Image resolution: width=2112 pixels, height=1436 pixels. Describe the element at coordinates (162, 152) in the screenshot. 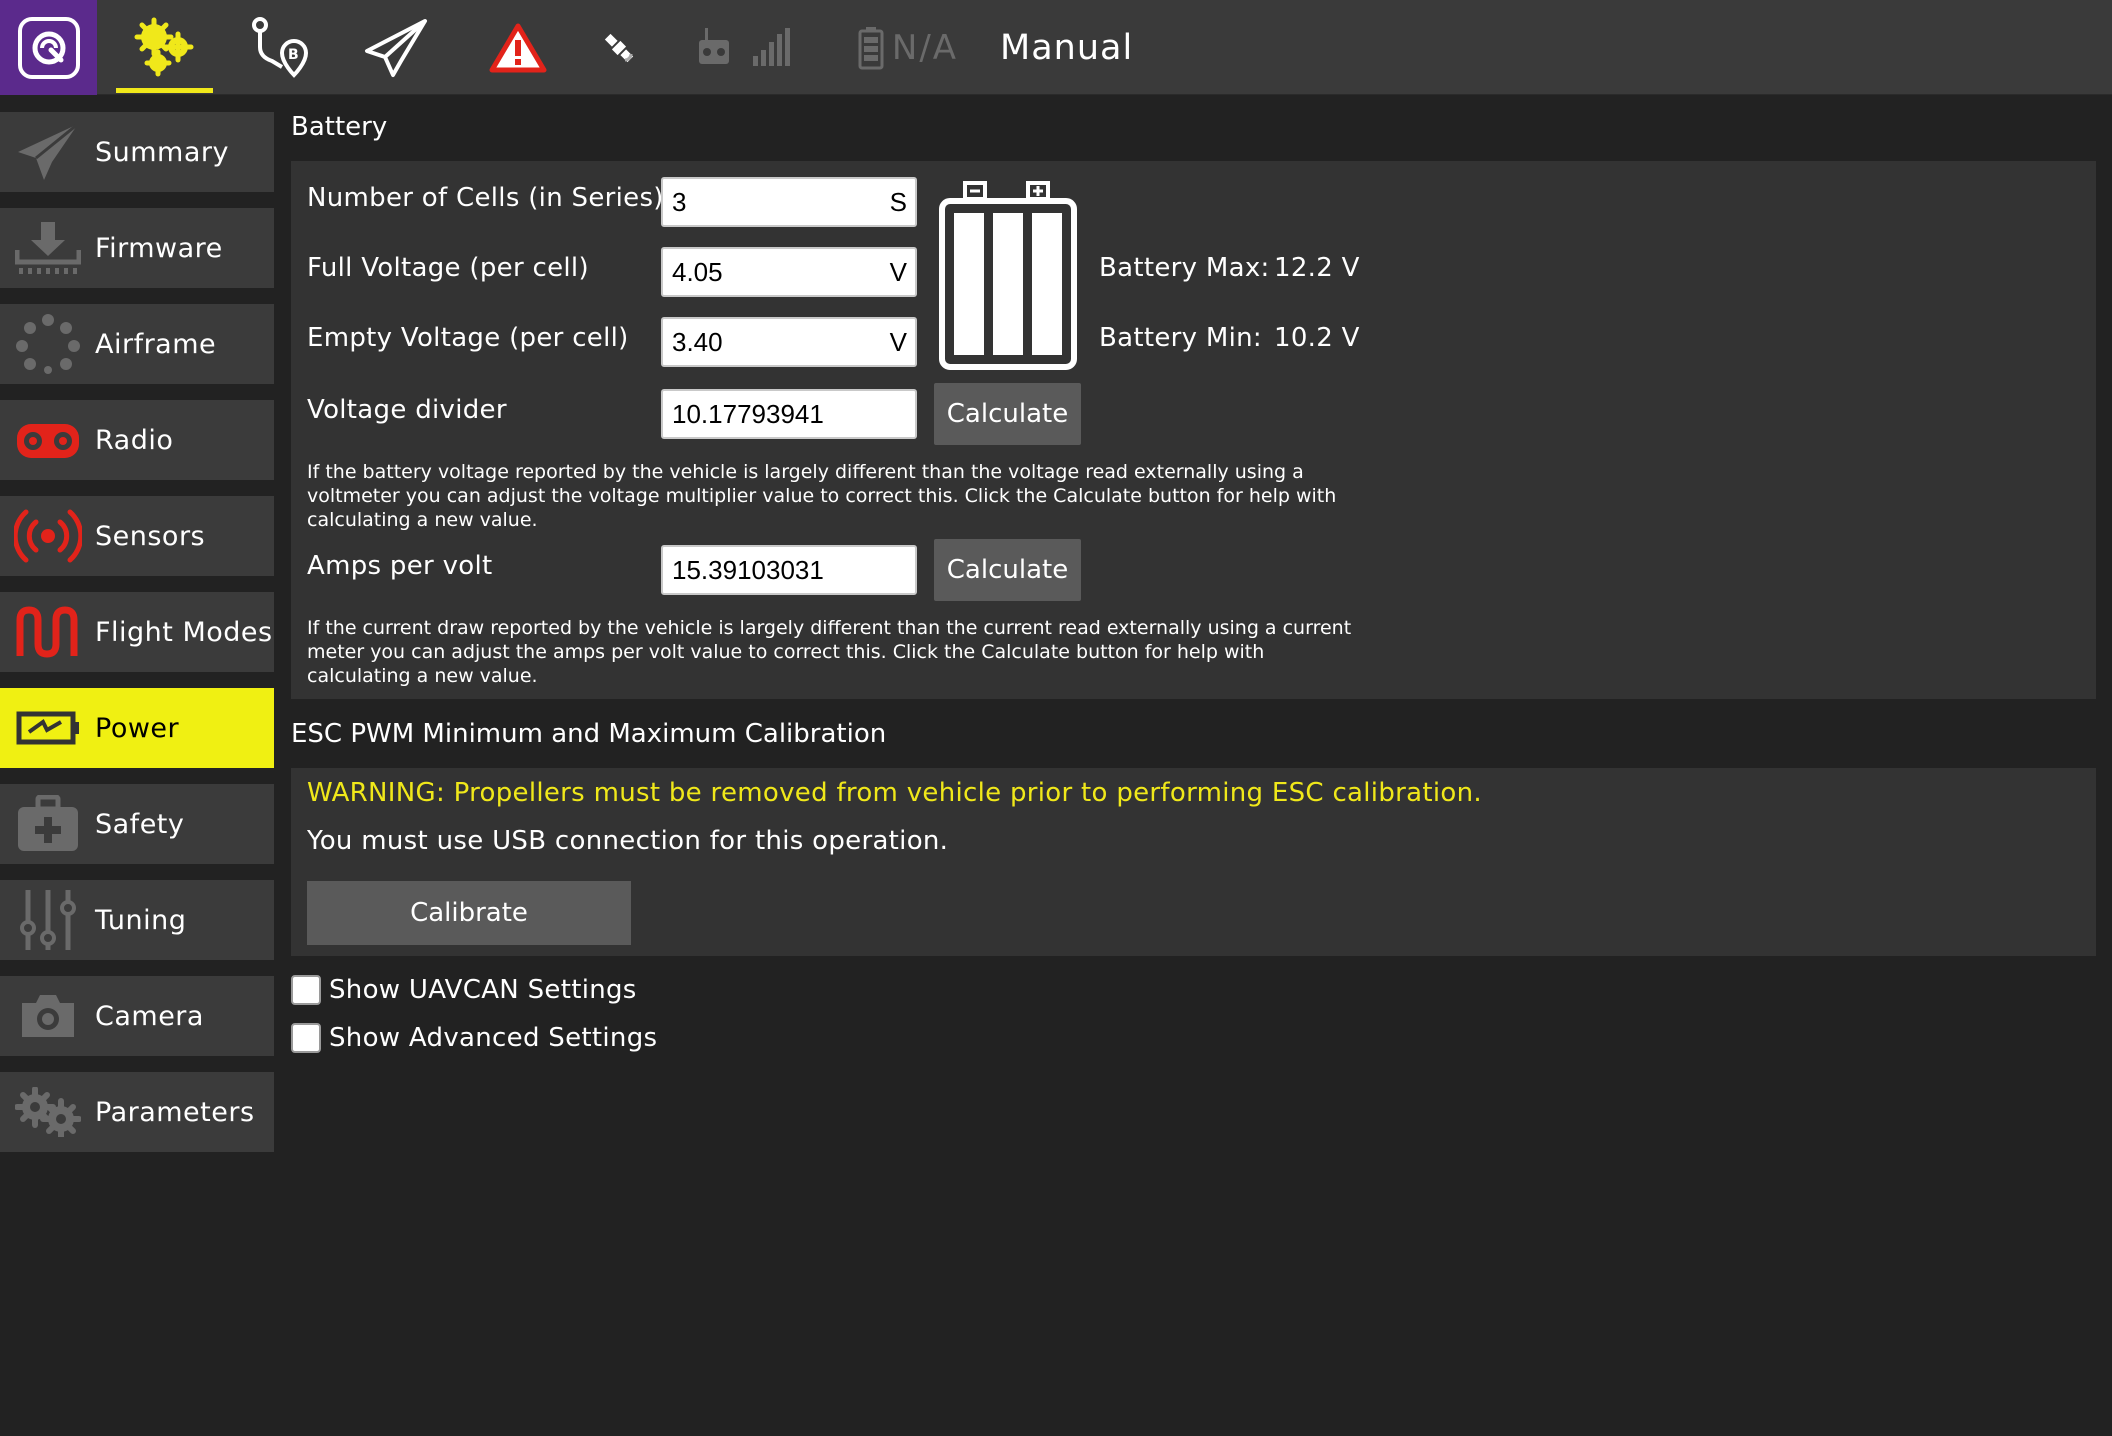

I see `sidebar-item-label: Summary` at that location.